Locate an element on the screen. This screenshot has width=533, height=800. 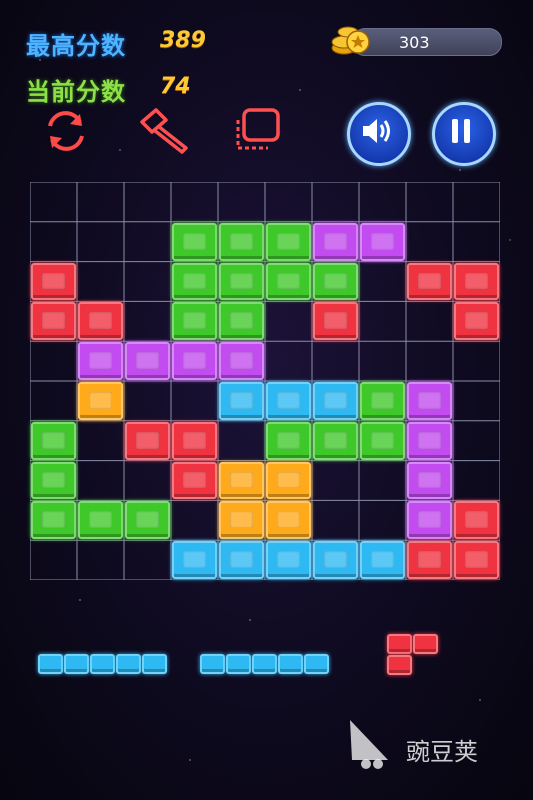
watermark: 豌豆荚 is located at coordinates (424, 746).